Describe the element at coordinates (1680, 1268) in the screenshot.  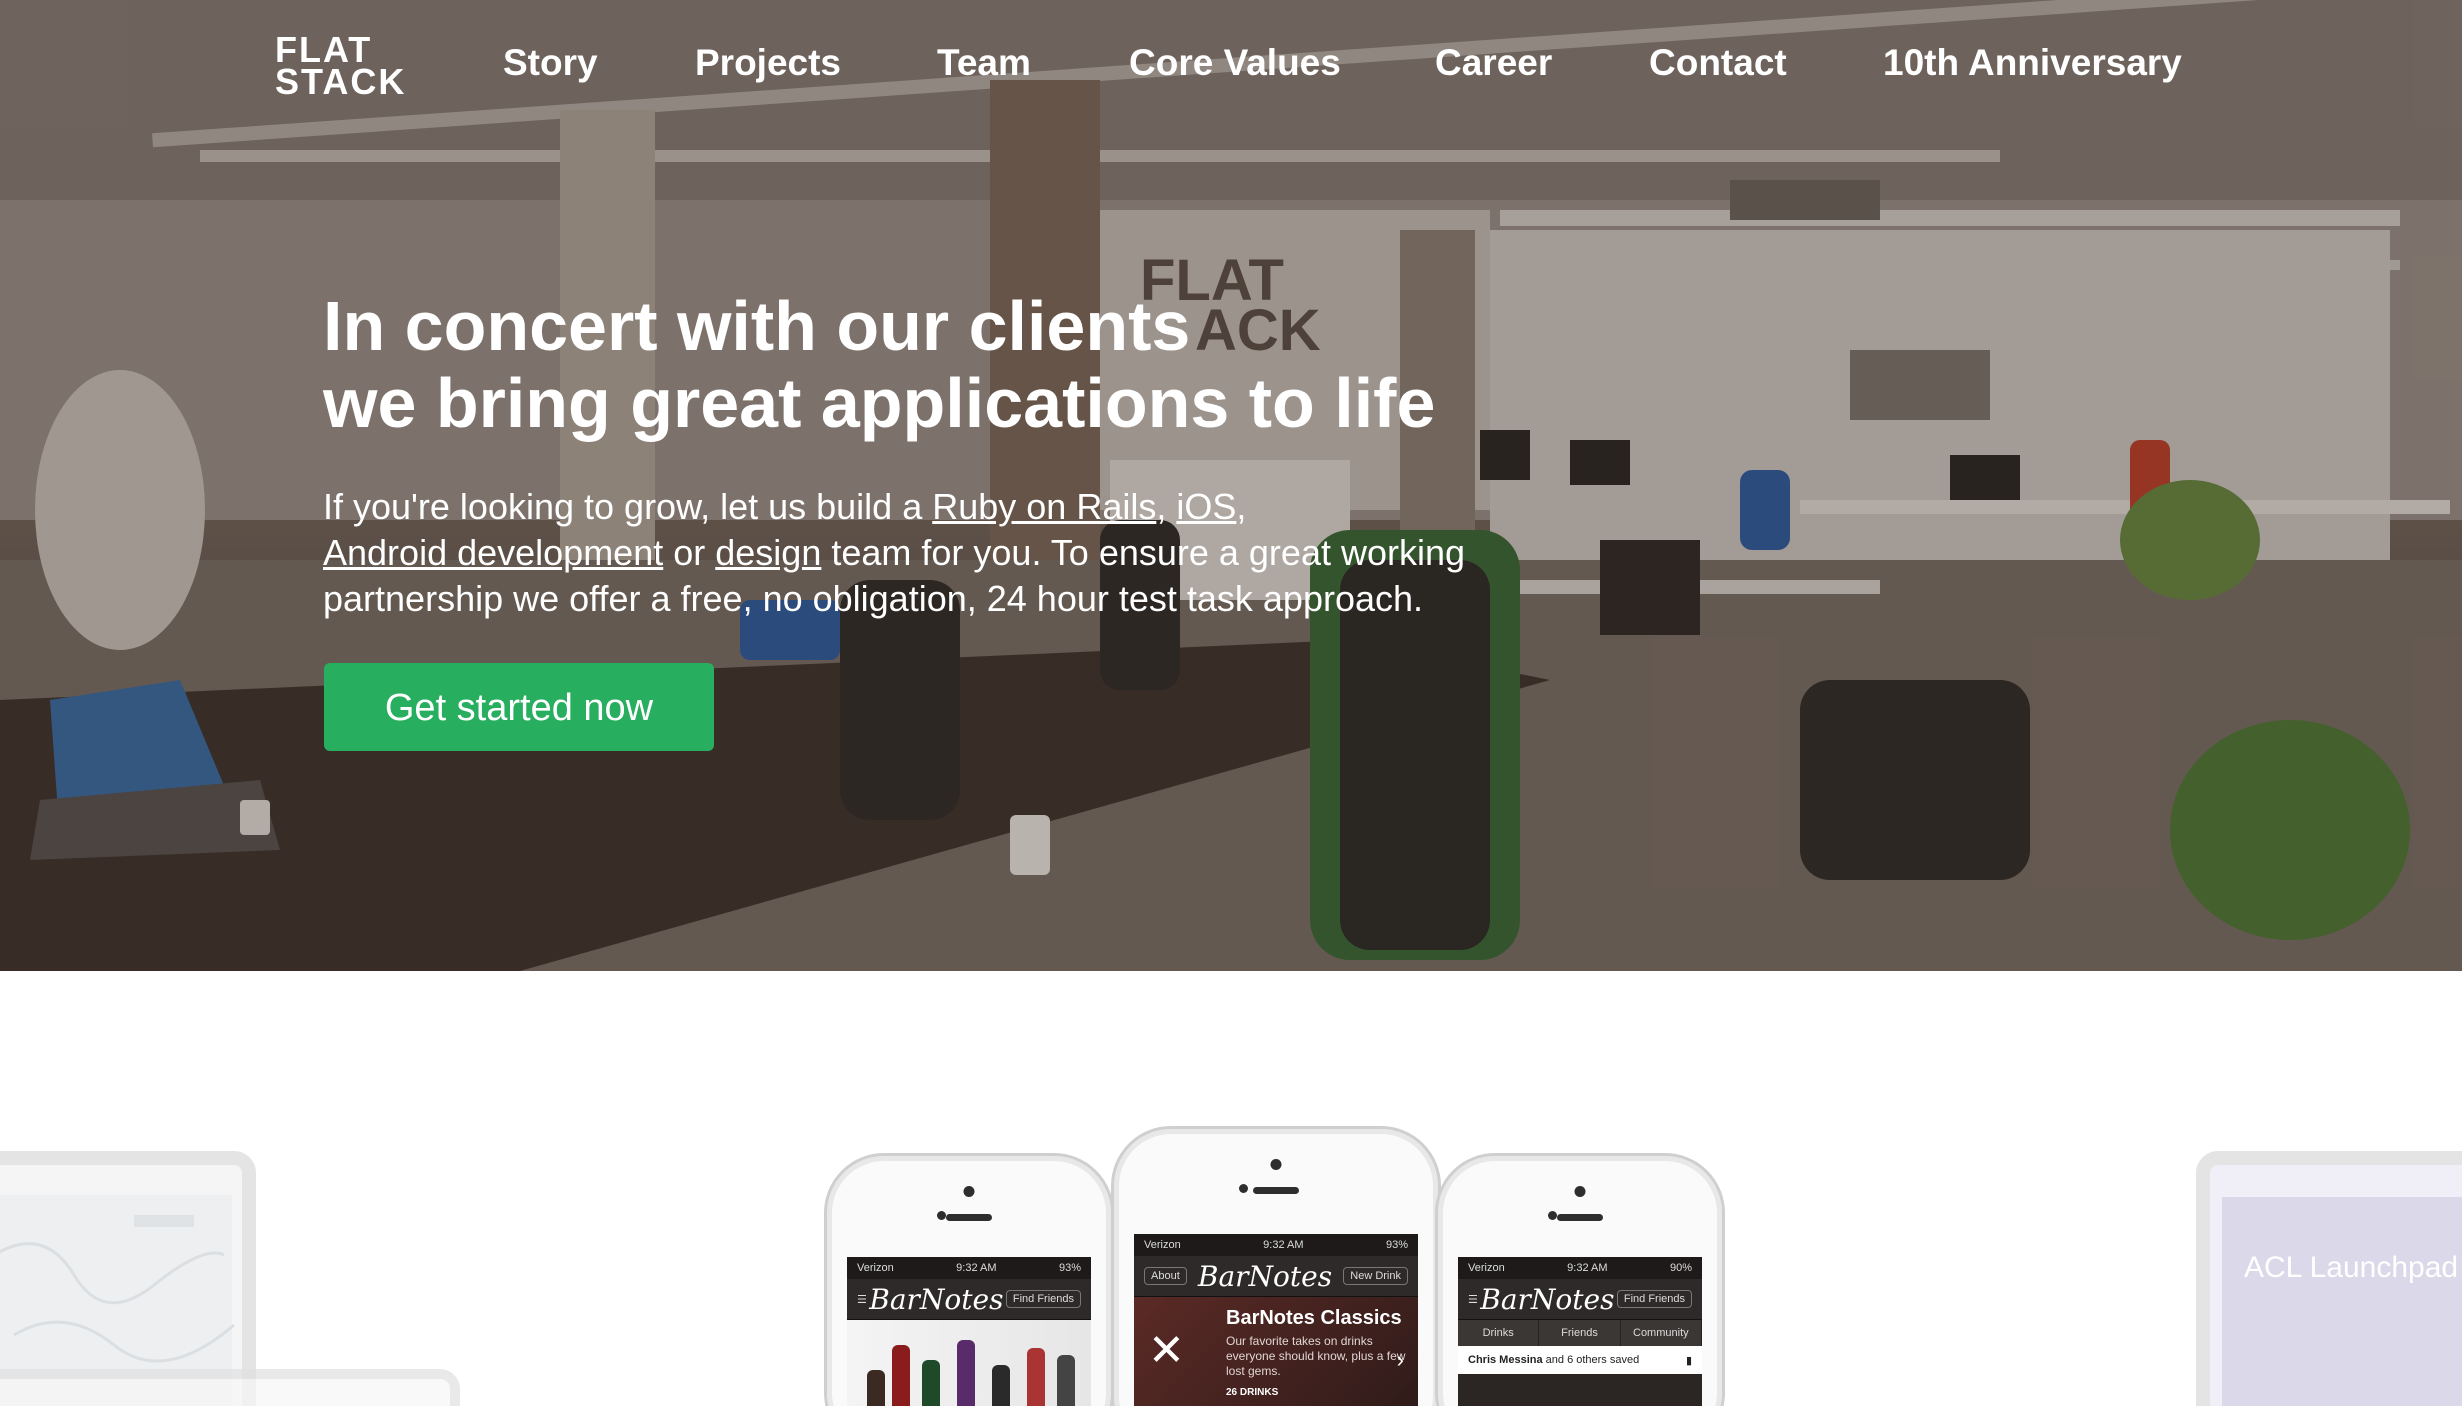
I see `status-battery: 90%` at that location.